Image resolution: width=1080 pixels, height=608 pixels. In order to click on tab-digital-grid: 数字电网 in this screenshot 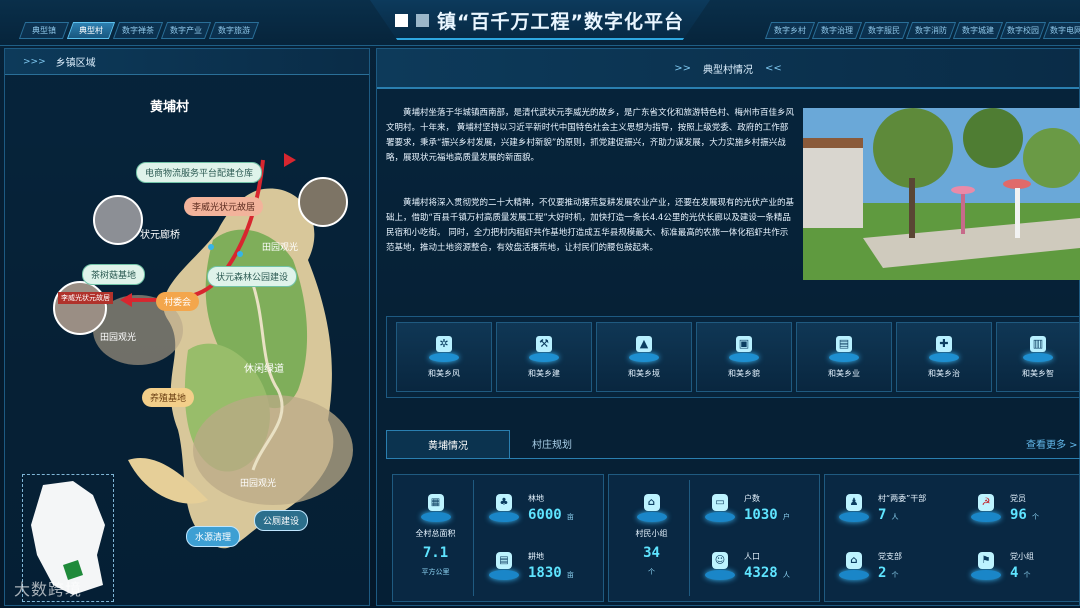, I will do `click(1061, 30)`.